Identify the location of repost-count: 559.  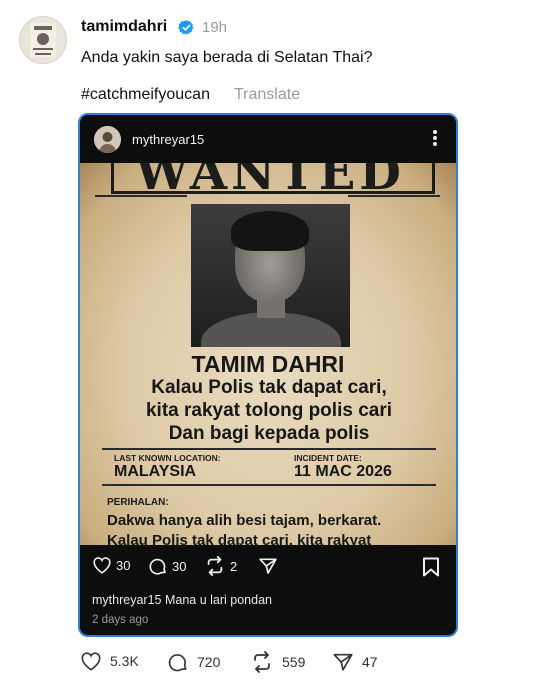
(294, 662).